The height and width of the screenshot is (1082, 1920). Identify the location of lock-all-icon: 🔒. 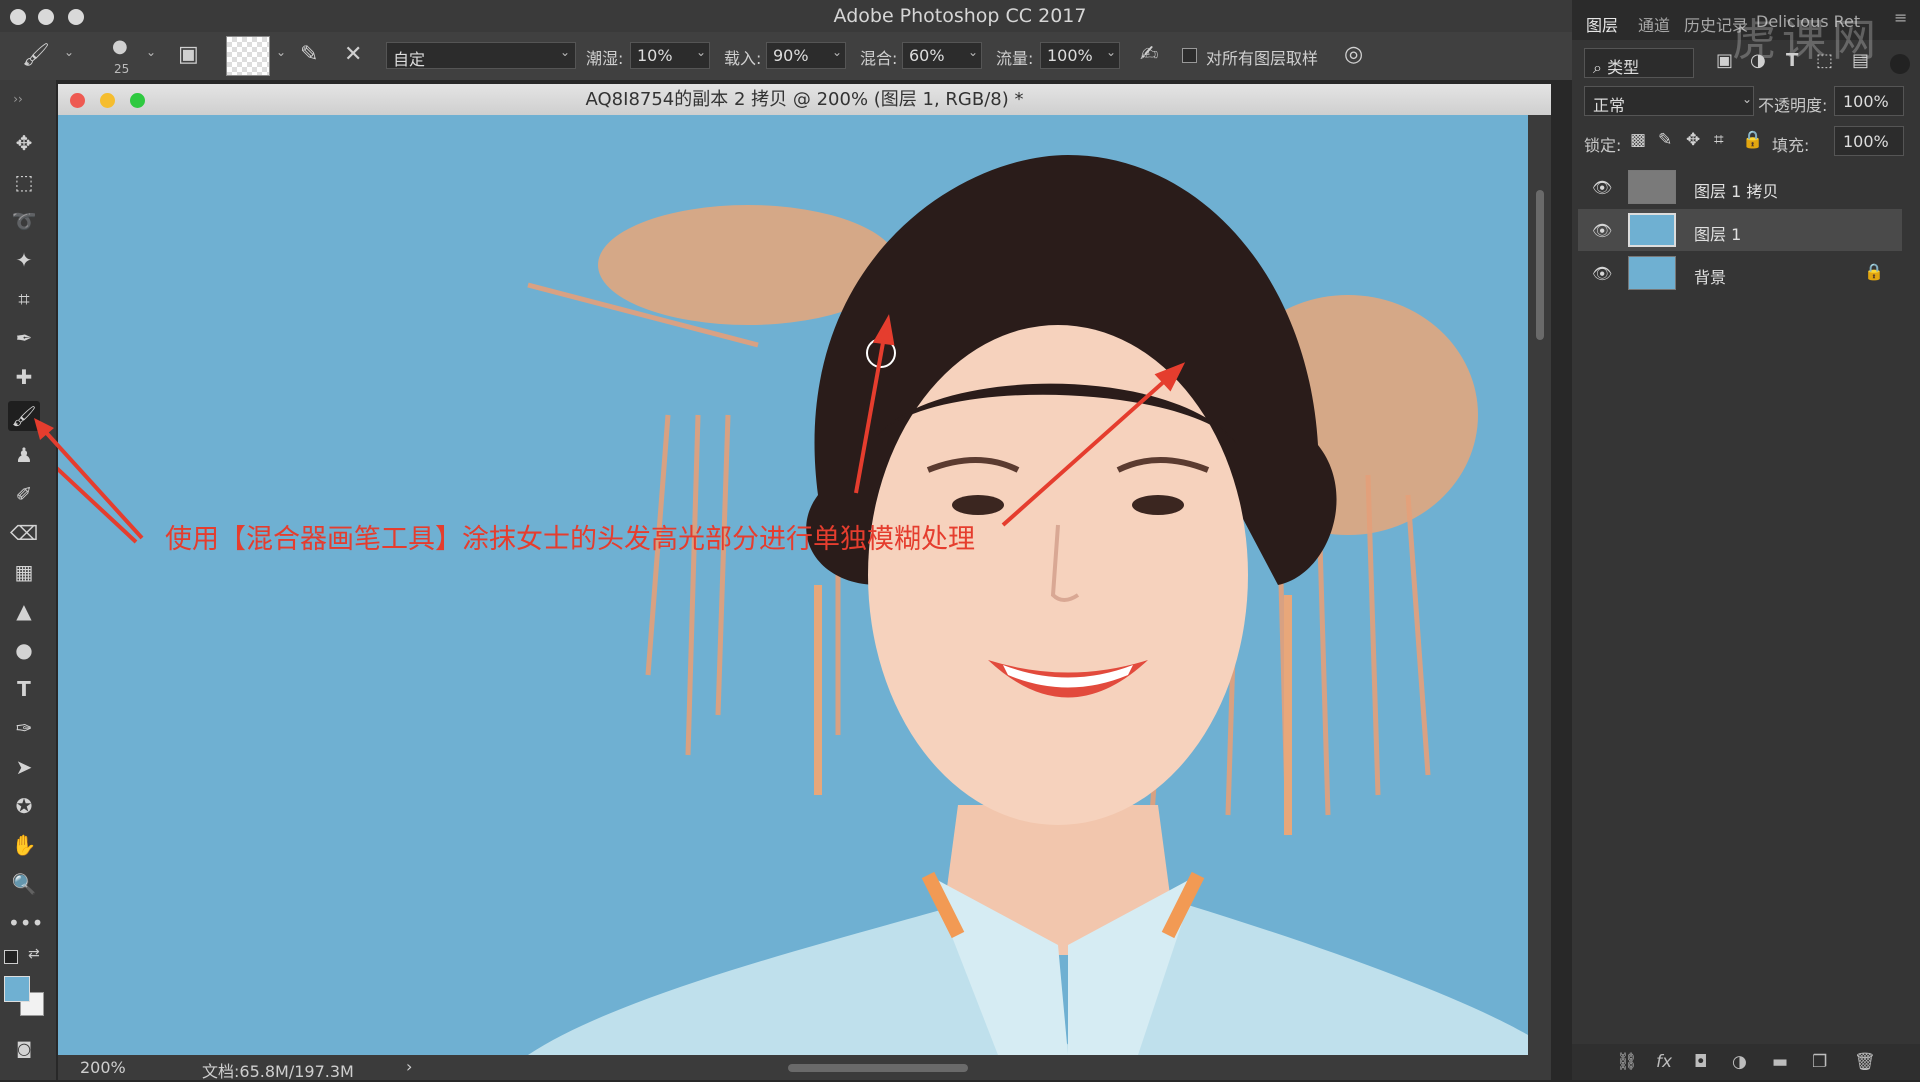
(1752, 140).